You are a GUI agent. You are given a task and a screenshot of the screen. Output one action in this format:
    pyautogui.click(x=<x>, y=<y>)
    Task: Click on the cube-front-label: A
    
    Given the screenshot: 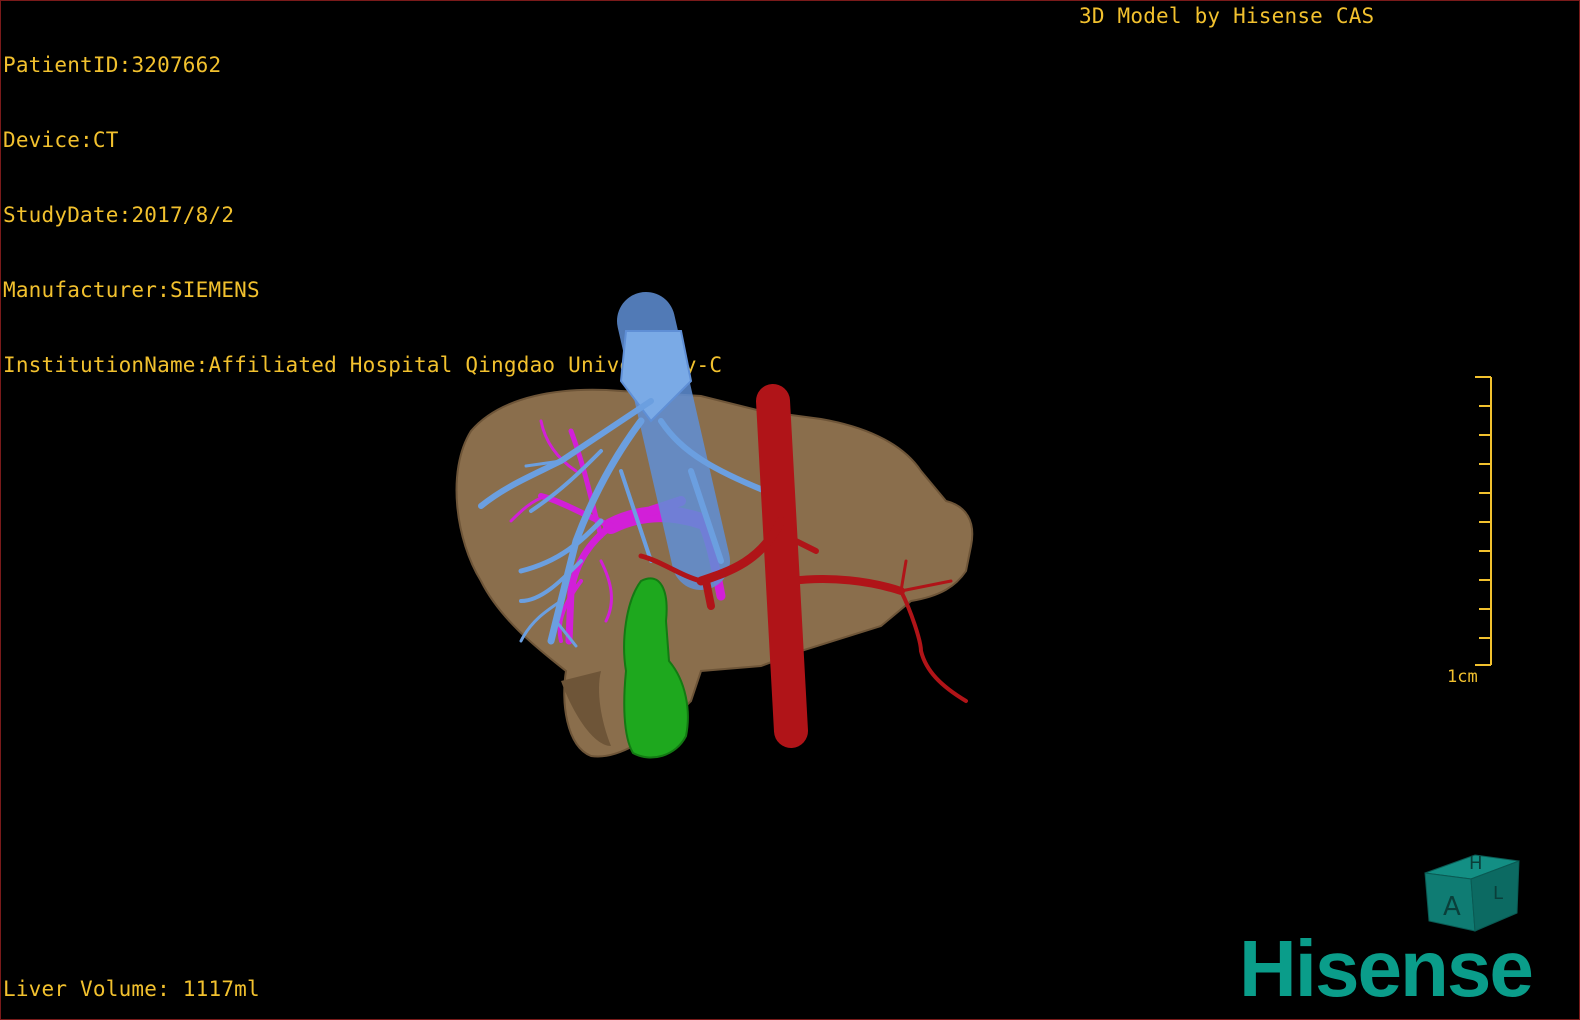 What is the action you would take?
    pyautogui.click(x=1452, y=907)
    